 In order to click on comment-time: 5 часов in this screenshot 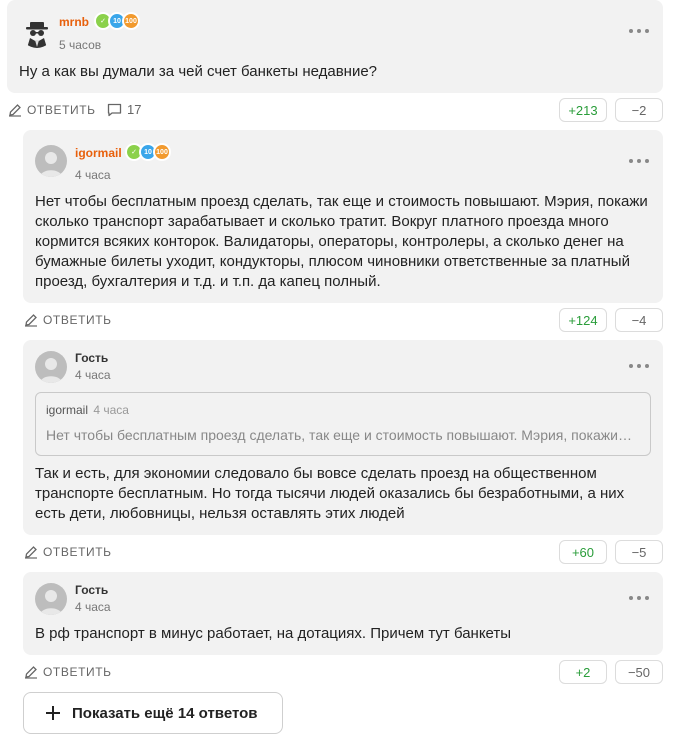, I will do `click(80, 45)`.